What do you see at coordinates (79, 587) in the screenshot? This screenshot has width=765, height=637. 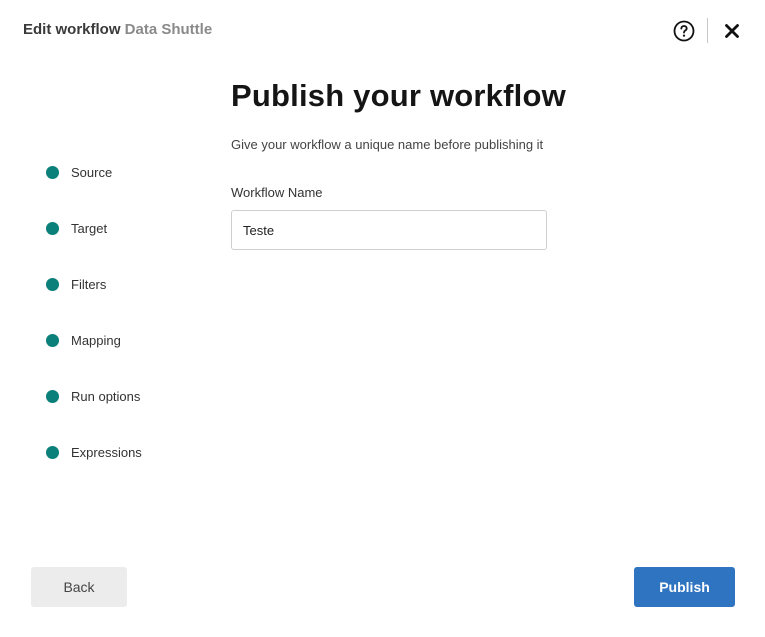 I see `back-button: Back` at bounding box center [79, 587].